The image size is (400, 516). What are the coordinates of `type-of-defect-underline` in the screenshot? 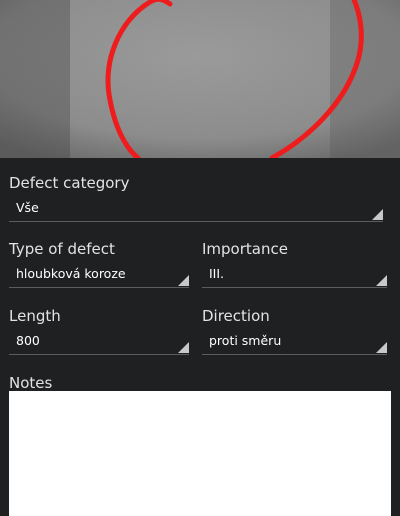 It's located at (99, 287).